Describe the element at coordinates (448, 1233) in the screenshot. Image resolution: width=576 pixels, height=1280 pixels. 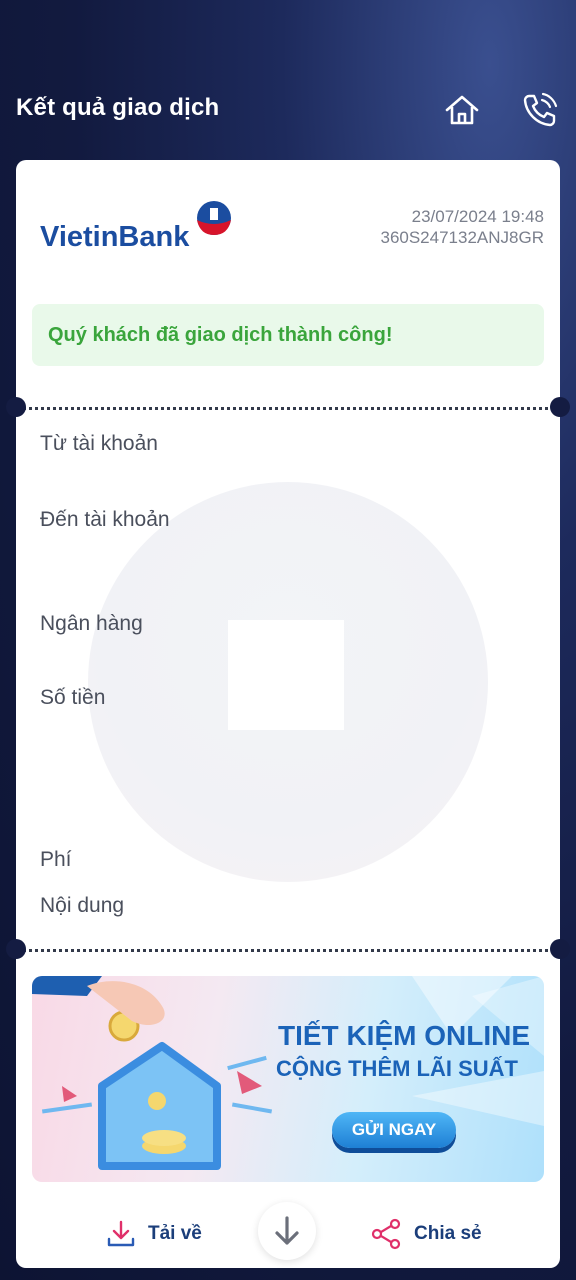
I see `share-label: Chia sẻ` at that location.